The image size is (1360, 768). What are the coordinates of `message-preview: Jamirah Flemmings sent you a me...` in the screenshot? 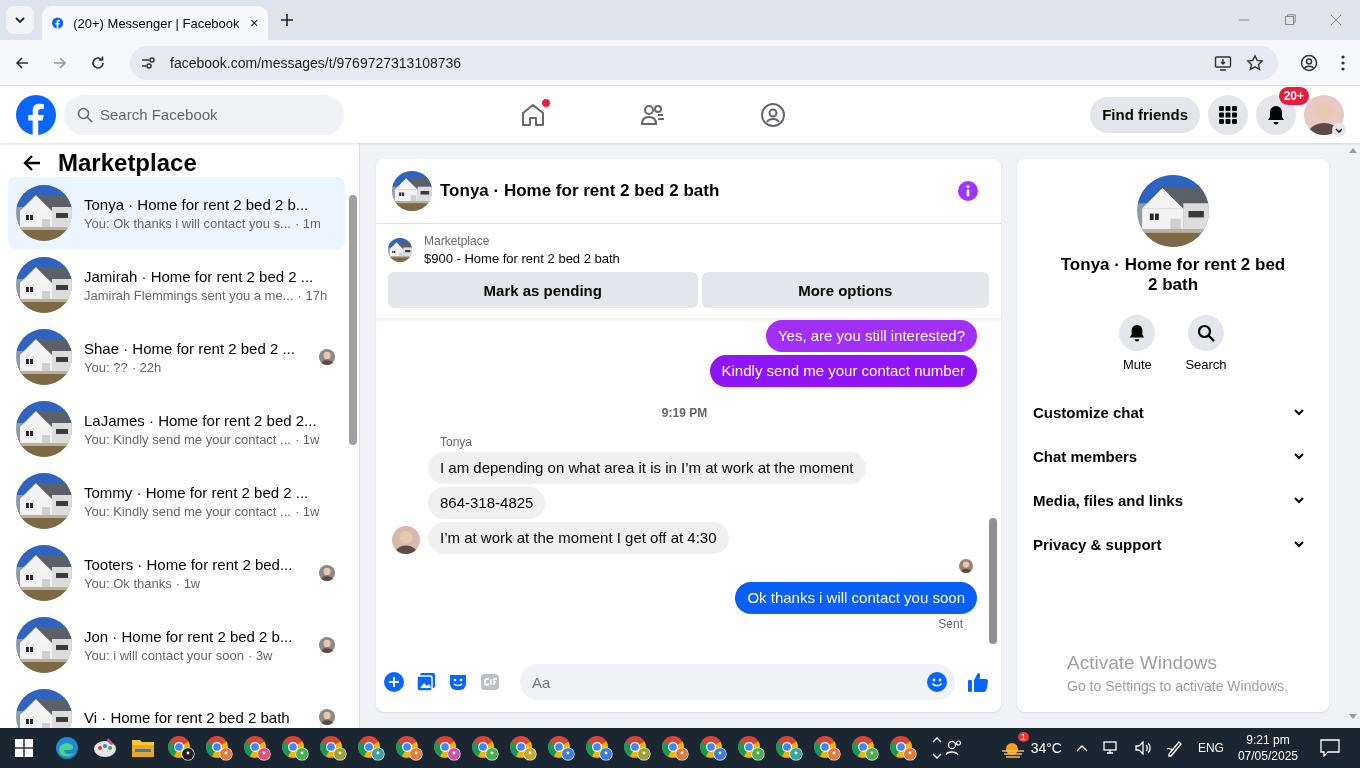 It's located at (189, 295).